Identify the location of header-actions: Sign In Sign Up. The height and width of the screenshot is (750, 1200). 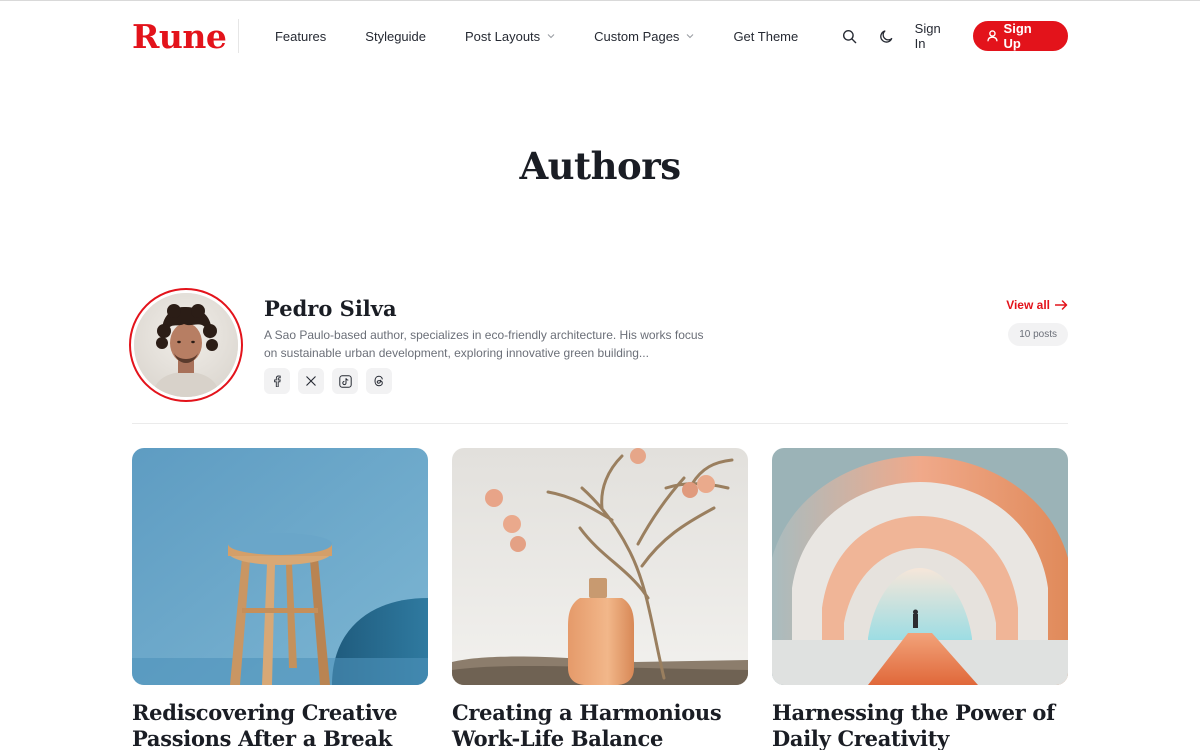
(952, 36).